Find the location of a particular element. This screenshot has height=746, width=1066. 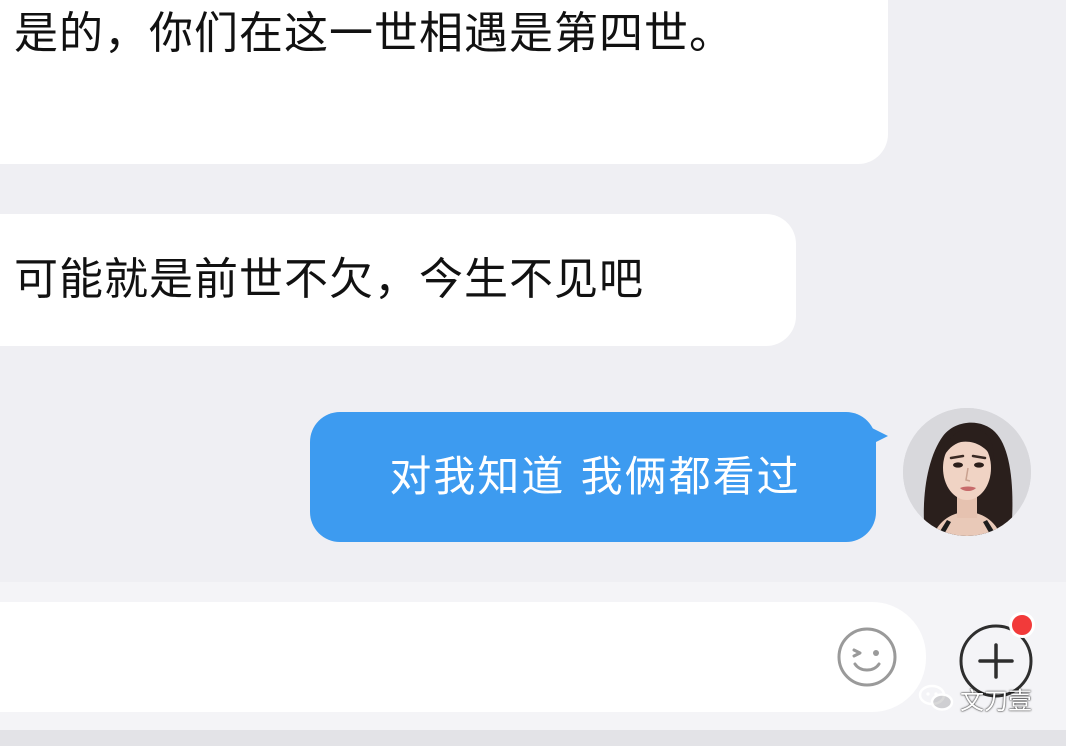

message-text: 可能就是前世不欠，今生不见吧 is located at coordinates (329, 279).